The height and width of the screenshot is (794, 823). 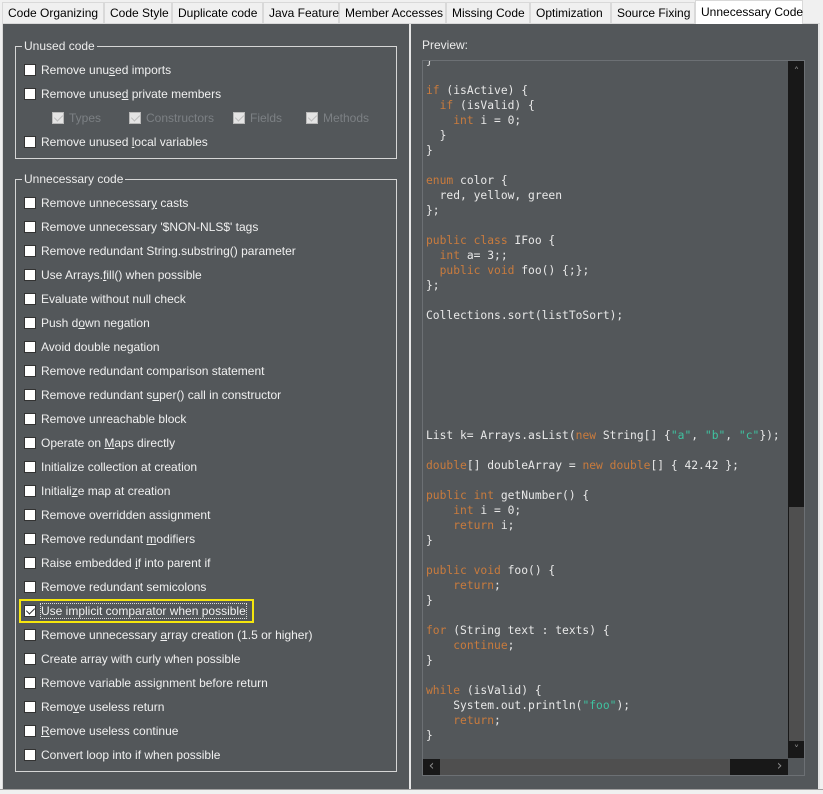 What do you see at coordinates (106, 203) in the screenshot?
I see `remove-unnecessary-casts-checkbox: Remove unnecessary casts` at bounding box center [106, 203].